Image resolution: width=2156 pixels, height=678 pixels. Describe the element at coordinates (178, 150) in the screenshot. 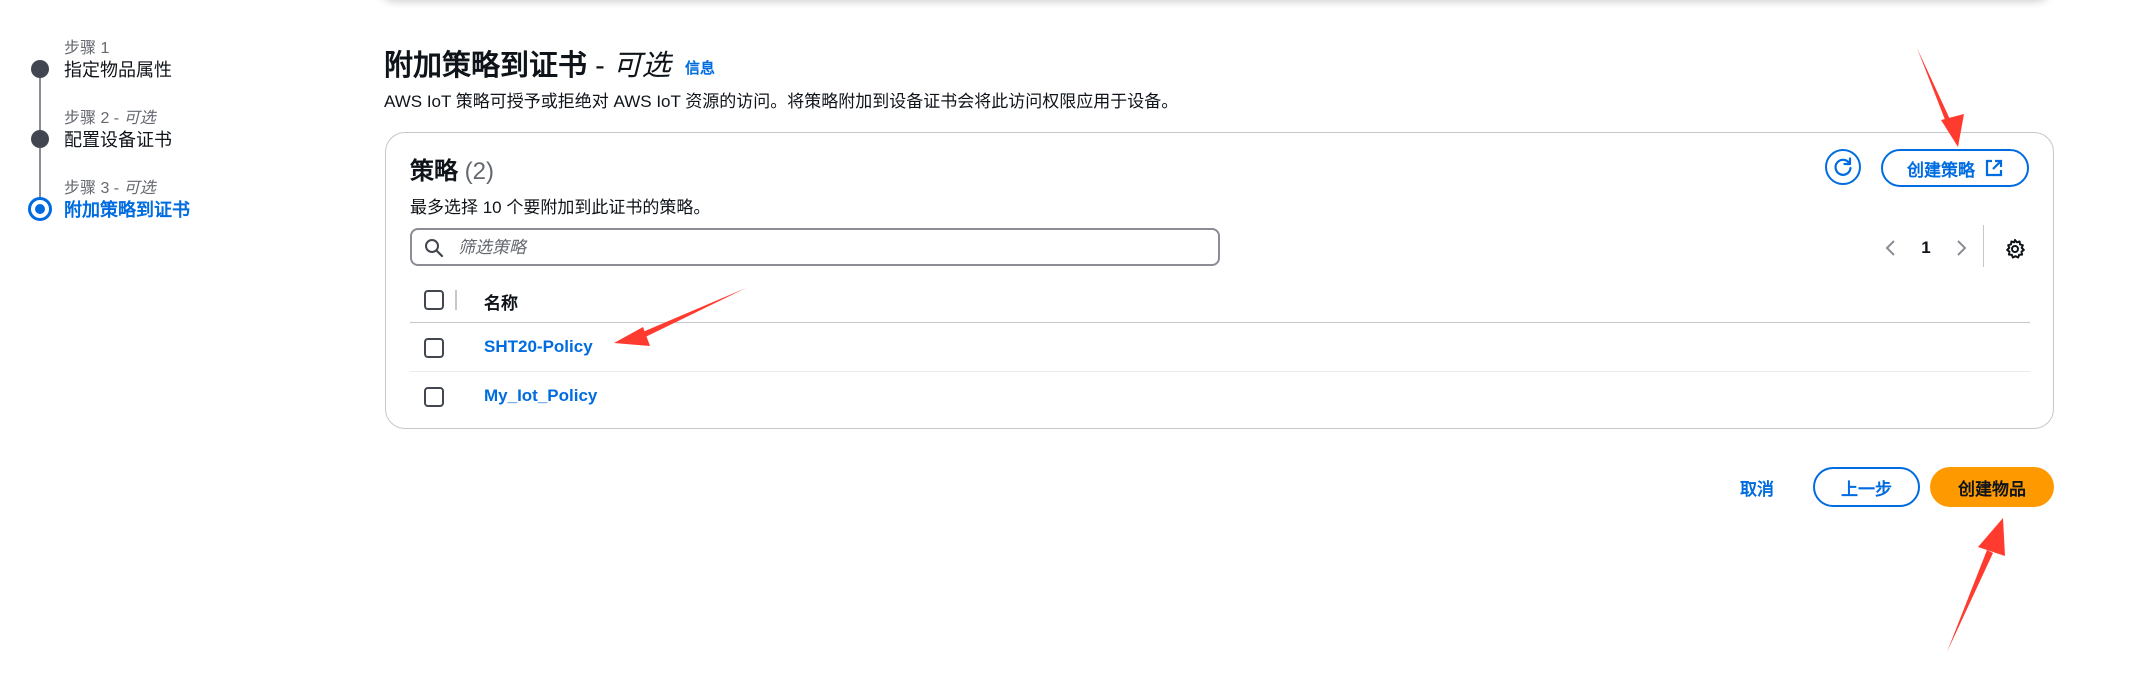

I see `step-2: 步骤 2 - 可选 配置设备证书` at that location.